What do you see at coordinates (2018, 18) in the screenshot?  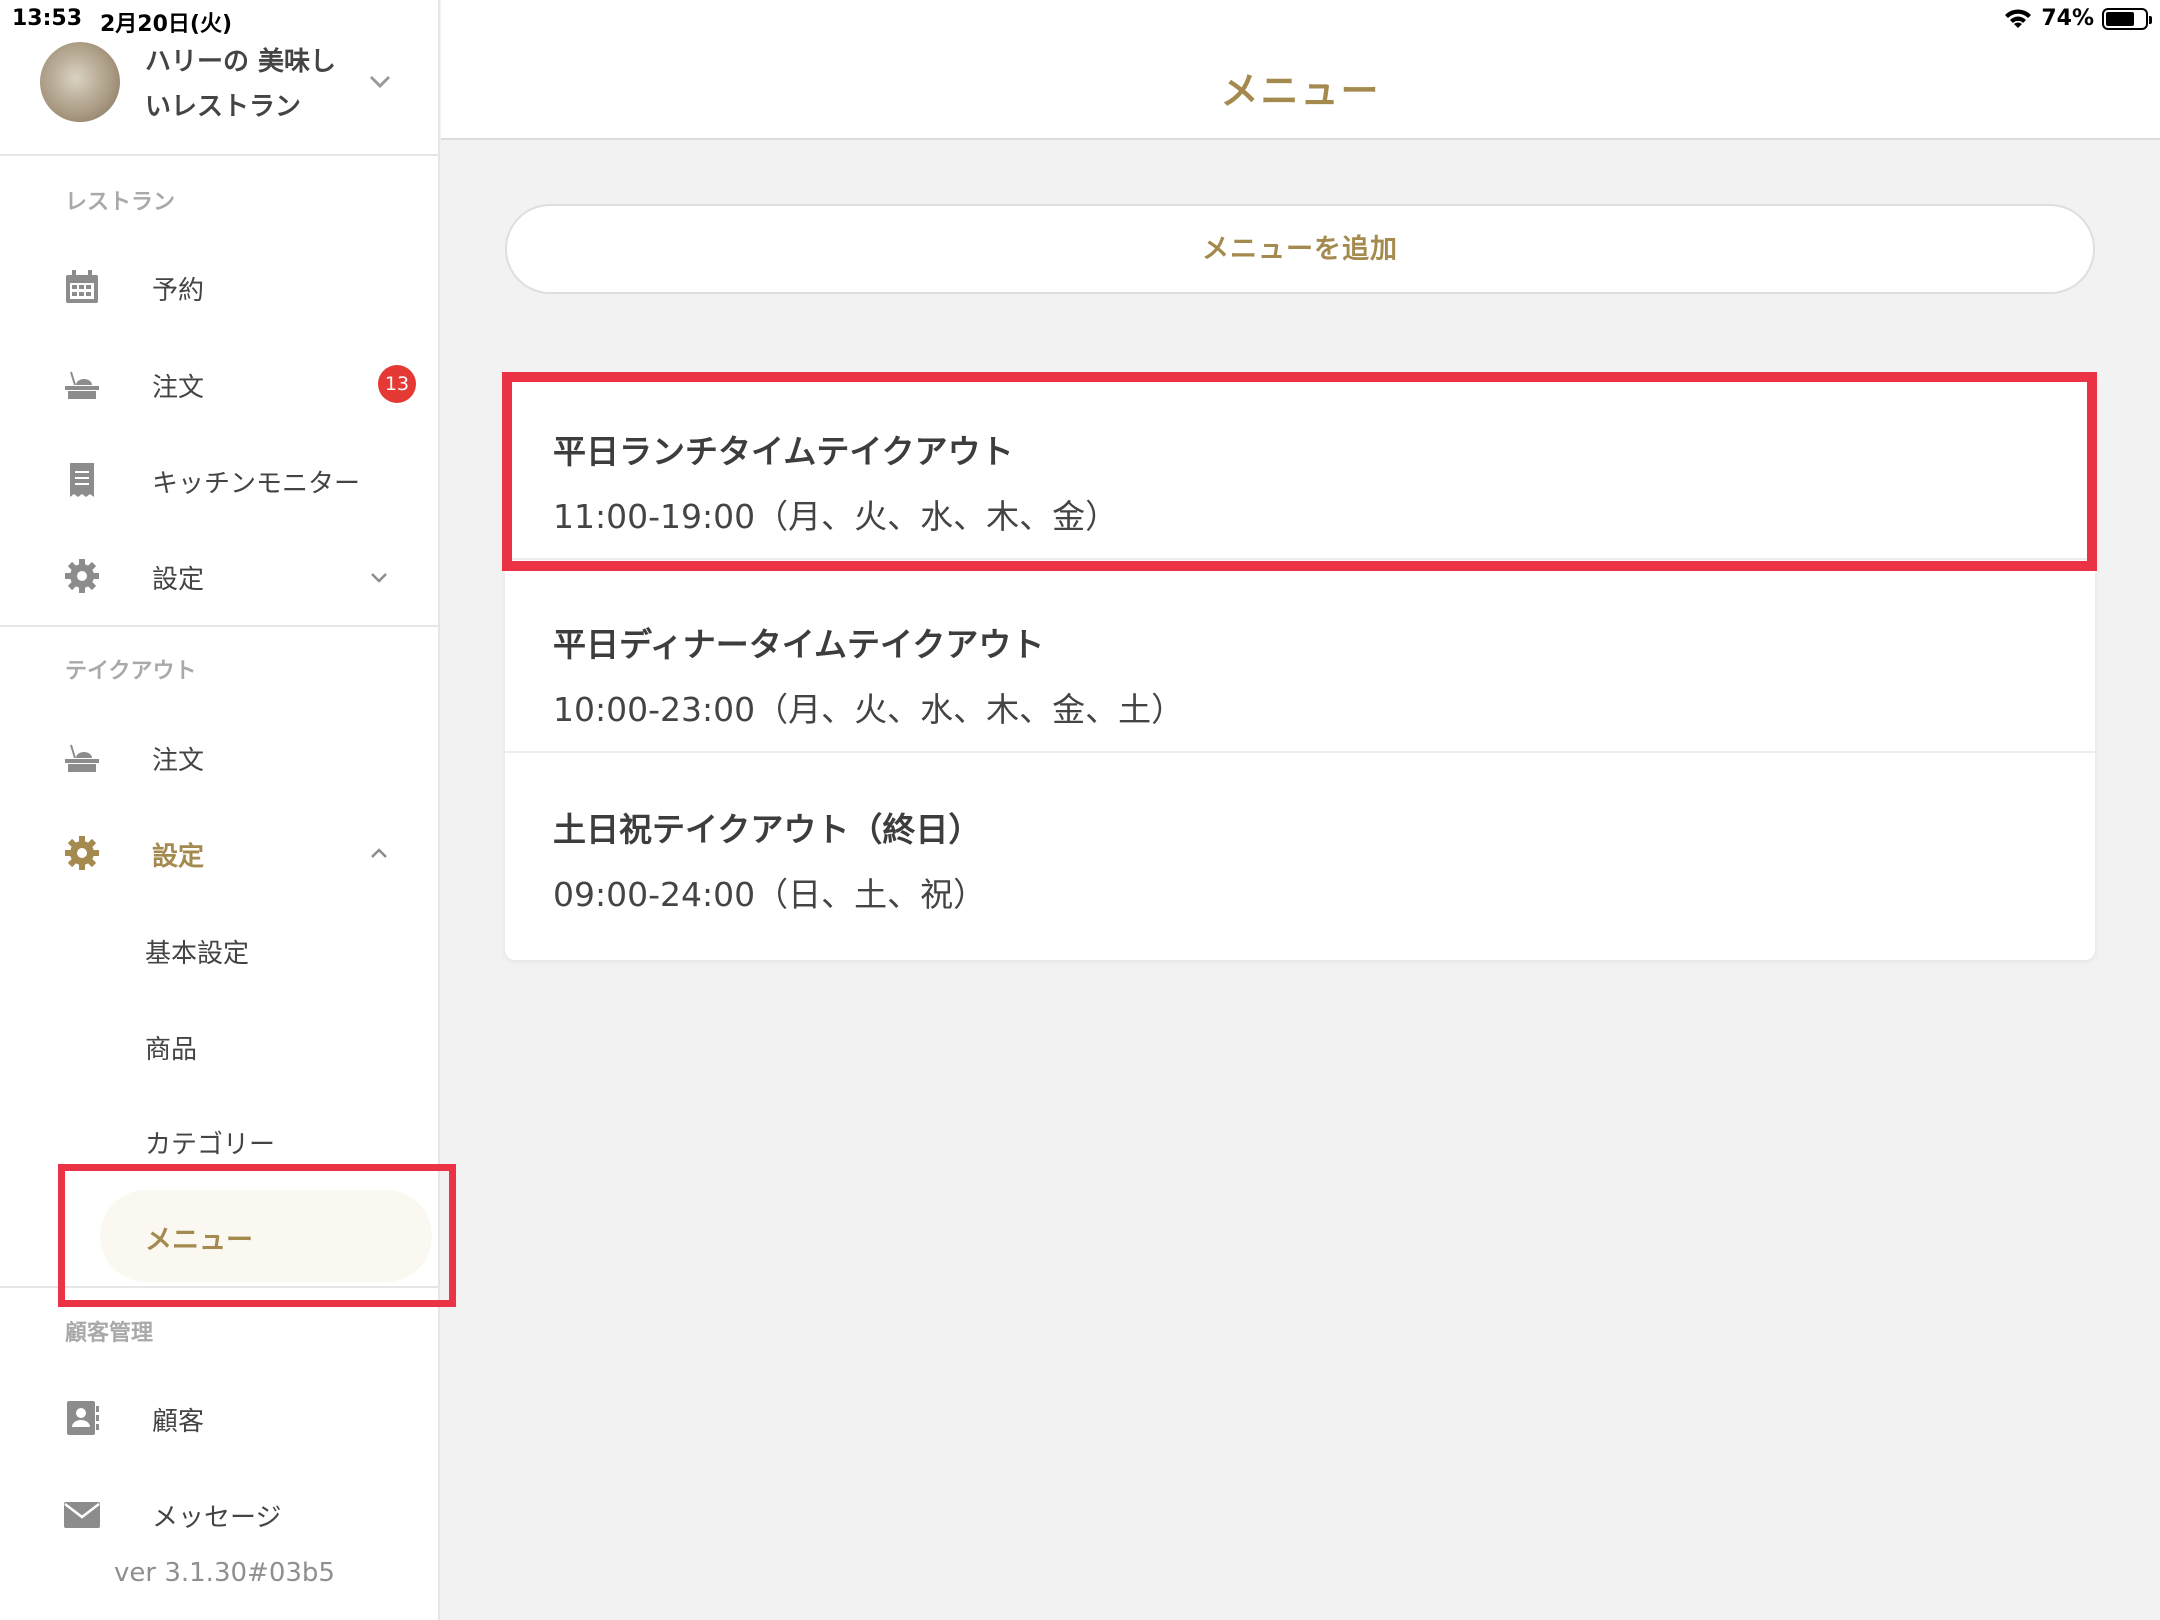 I see `wifi-icon` at bounding box center [2018, 18].